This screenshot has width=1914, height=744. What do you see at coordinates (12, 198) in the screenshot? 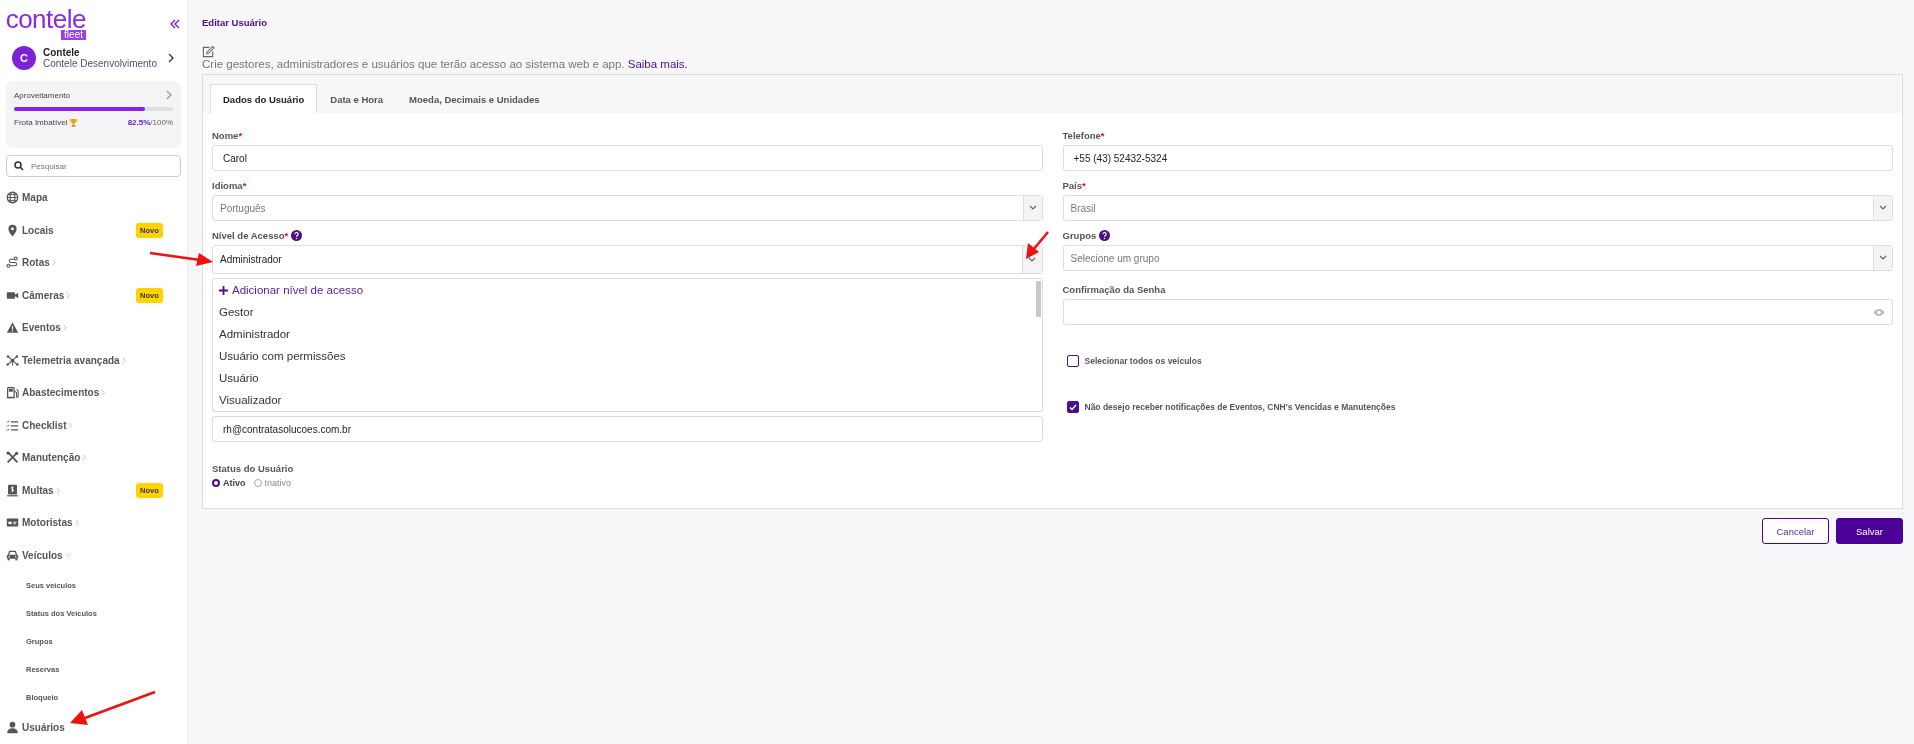
I see `globe-icon` at bounding box center [12, 198].